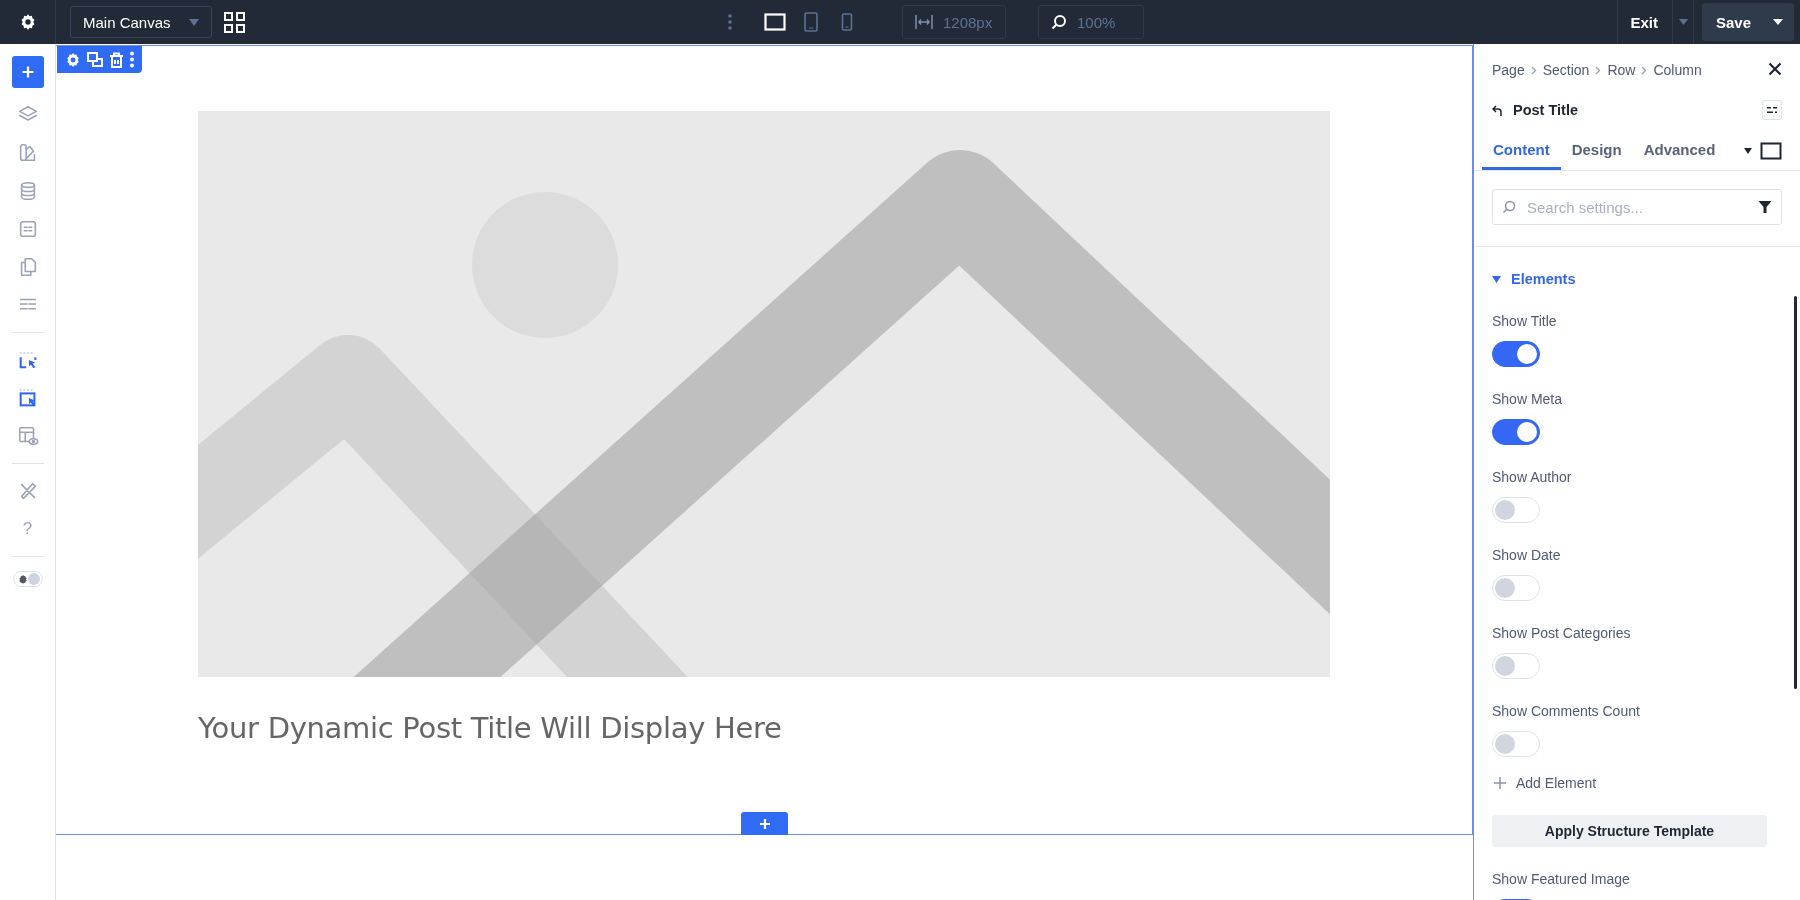  I want to click on add-icon, so click(27, 72).